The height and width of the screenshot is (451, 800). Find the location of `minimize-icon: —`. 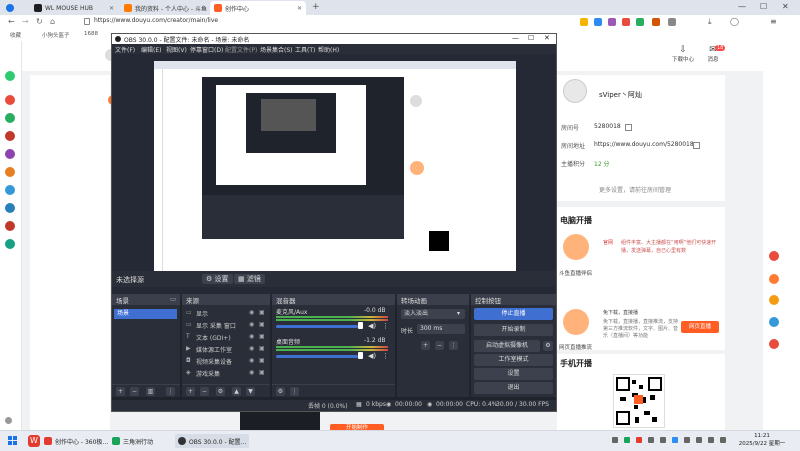

minimize-icon: — is located at coordinates (742, 6).